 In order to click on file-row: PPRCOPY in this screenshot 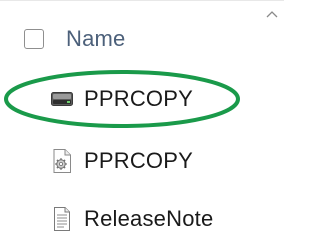, I will do `click(121, 161)`.